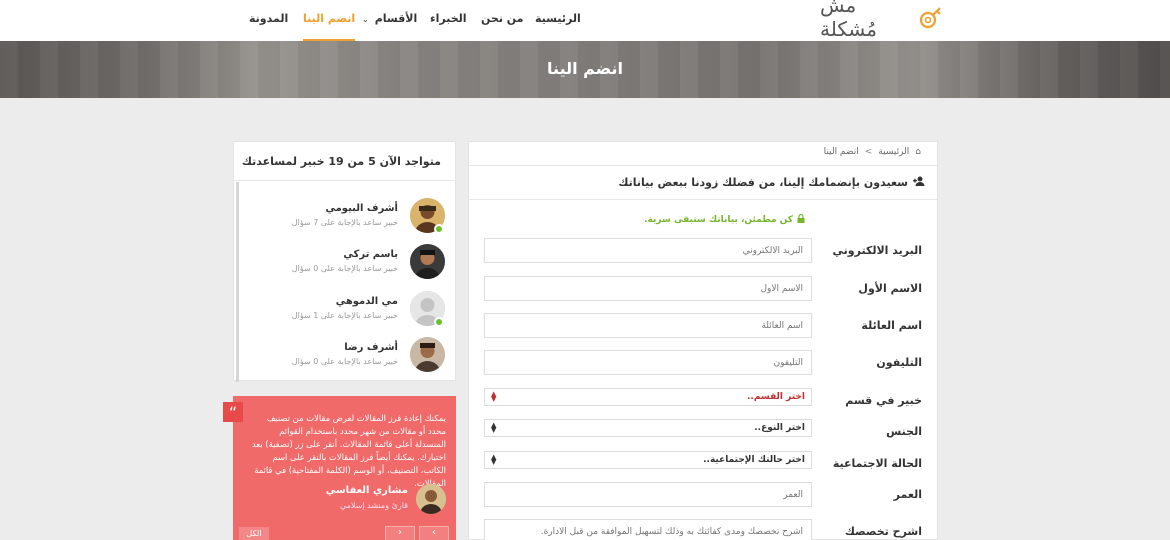 This screenshot has width=1170, height=540. I want to click on quote-icon: “, so click(233, 412).